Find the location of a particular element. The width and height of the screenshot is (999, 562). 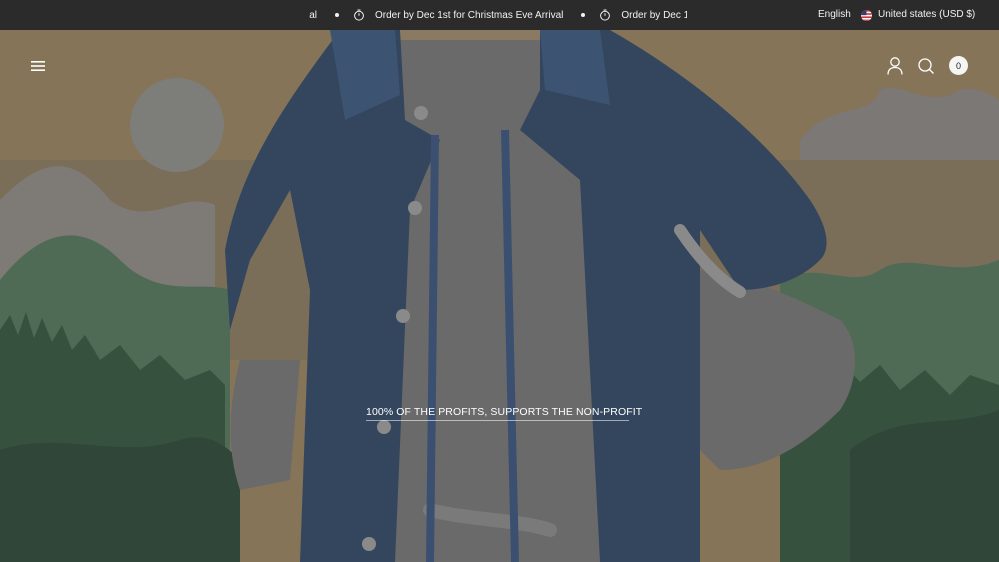

hamburger-menu-icon is located at coordinates (38, 66).